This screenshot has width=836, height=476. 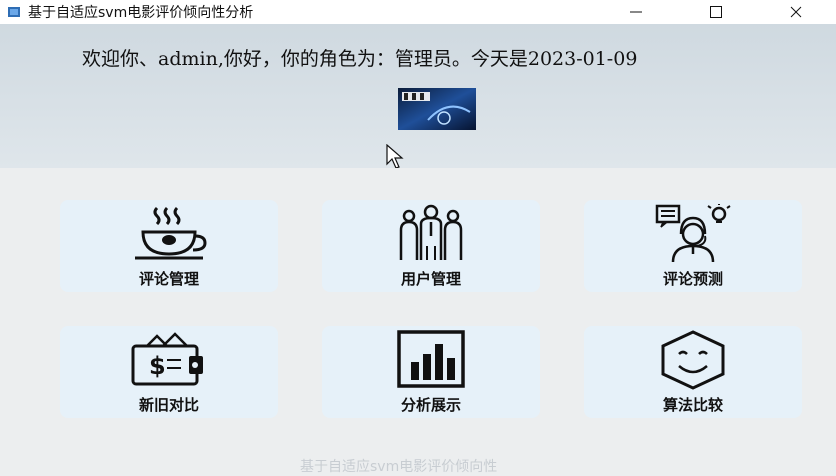 I want to click on analysis-display-button: 分析展示, so click(x=431, y=372).